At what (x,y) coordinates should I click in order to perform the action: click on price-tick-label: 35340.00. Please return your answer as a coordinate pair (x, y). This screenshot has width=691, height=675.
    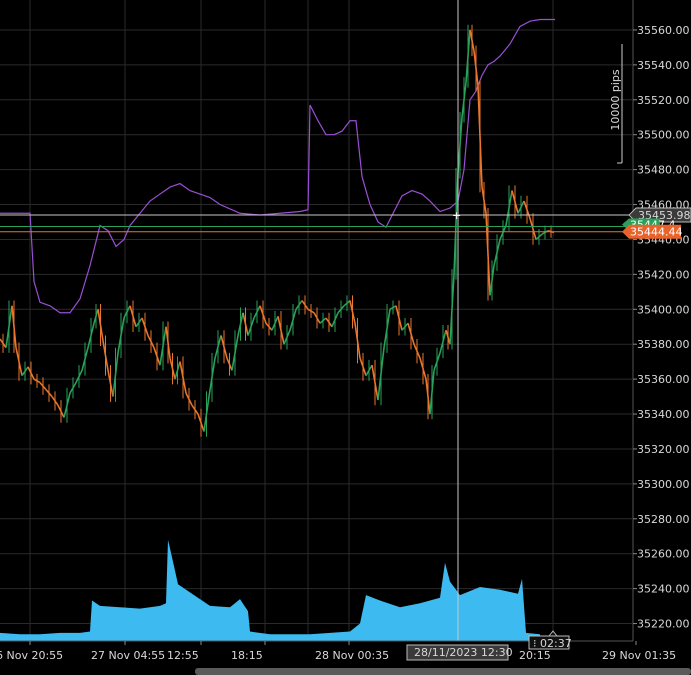
    Looking at the image, I should click on (663, 414).